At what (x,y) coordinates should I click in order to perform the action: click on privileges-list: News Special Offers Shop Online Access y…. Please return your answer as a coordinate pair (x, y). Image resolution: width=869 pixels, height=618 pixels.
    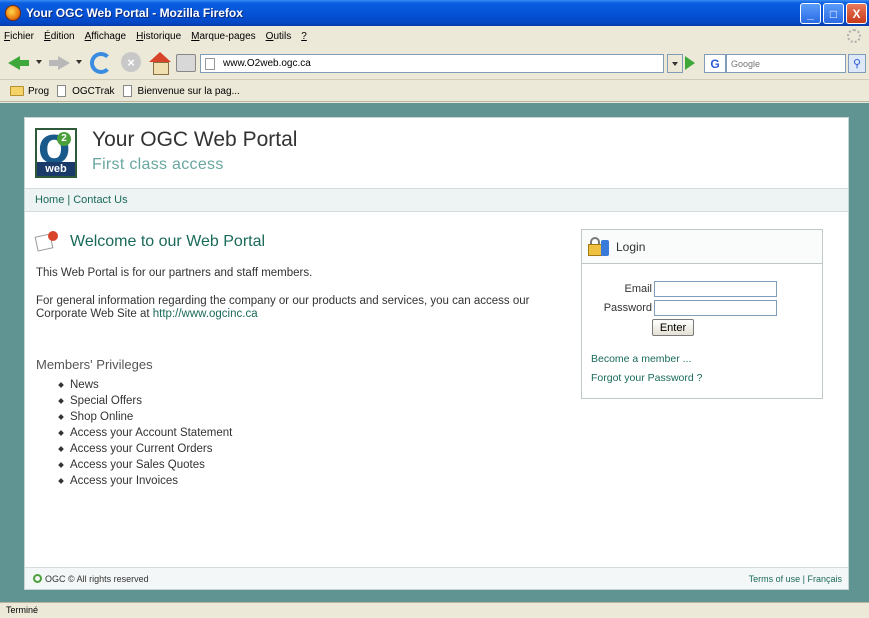
    Looking at the image, I should click on (145, 433).